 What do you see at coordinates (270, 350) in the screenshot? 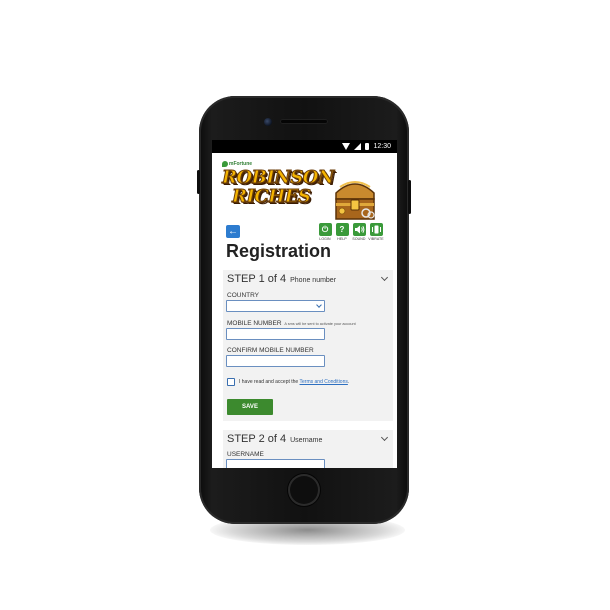
I see `confirm-mobile-label: CONFIRM MOBILE NUMBER` at bounding box center [270, 350].